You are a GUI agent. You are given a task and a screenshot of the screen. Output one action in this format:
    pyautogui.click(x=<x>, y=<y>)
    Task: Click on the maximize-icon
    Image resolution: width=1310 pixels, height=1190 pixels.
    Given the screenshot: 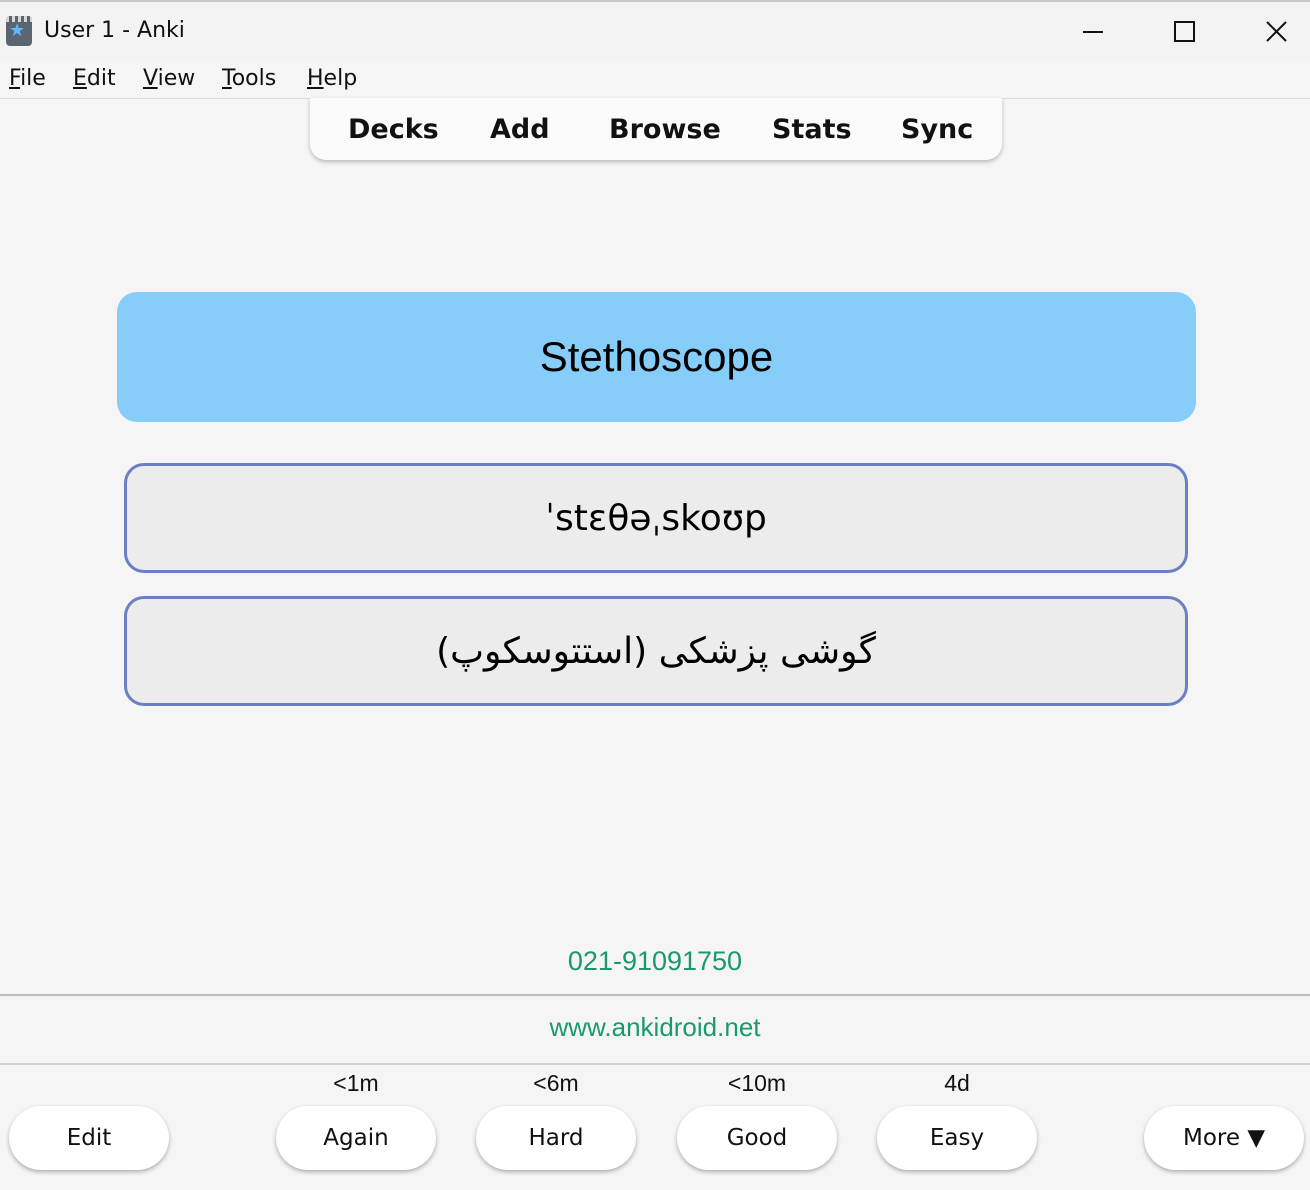 What is the action you would take?
    pyautogui.click(x=1184, y=31)
    